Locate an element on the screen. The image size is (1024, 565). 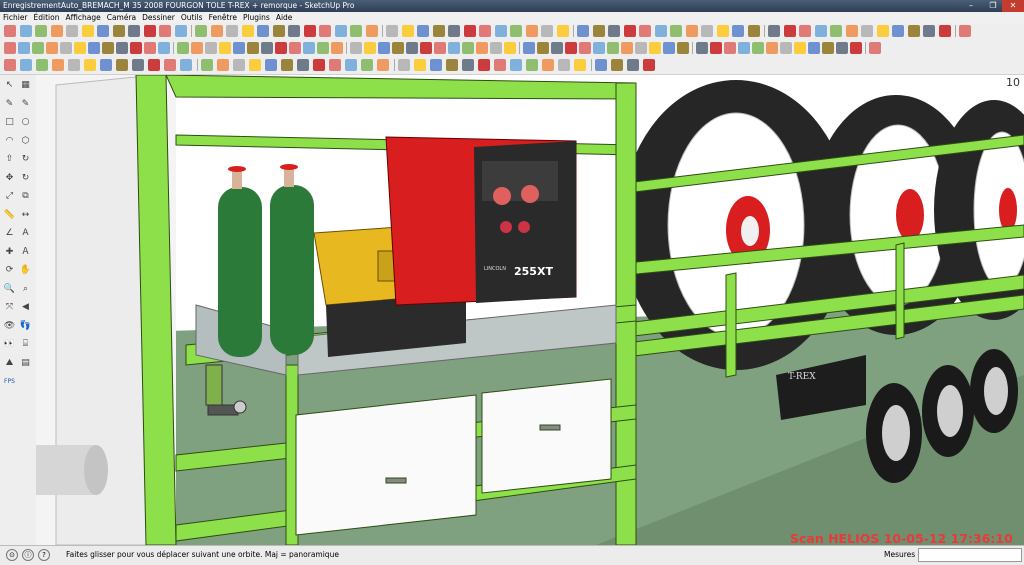
display-section-icon: ▤ is located at coordinates (25, 363).